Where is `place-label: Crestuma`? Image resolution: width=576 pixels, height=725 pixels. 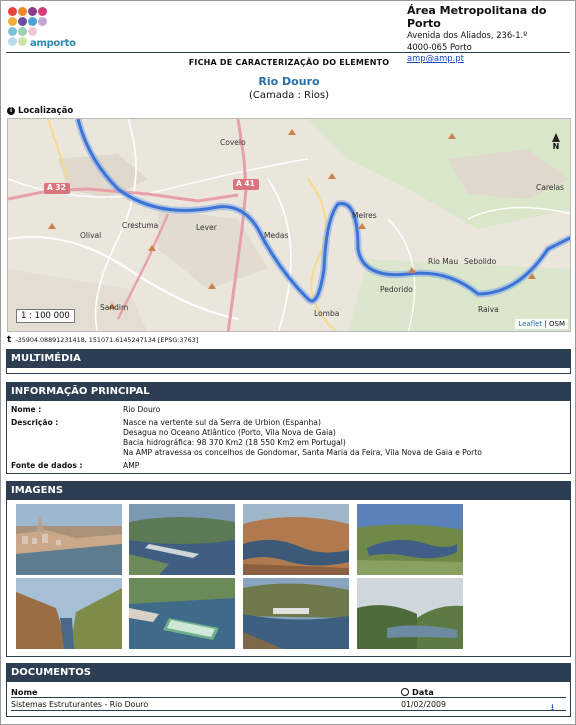 place-label: Crestuma is located at coordinates (140, 225).